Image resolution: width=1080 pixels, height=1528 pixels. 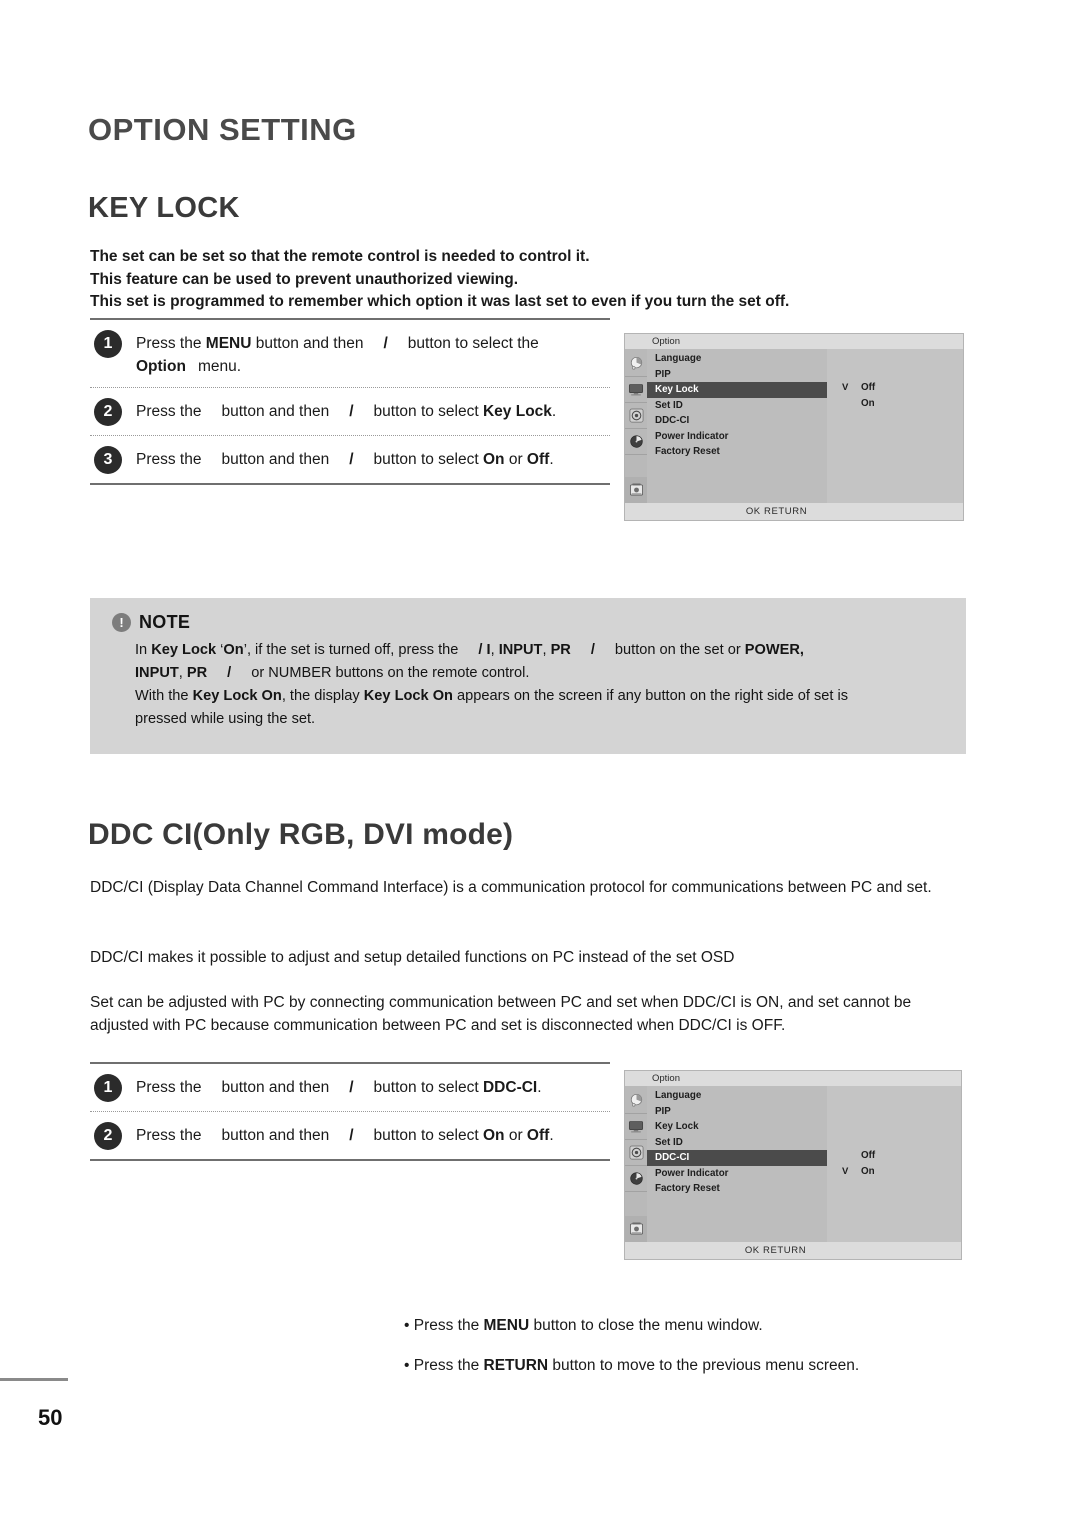 What do you see at coordinates (161, 366) in the screenshot?
I see `step-text-bold: Option` at bounding box center [161, 366].